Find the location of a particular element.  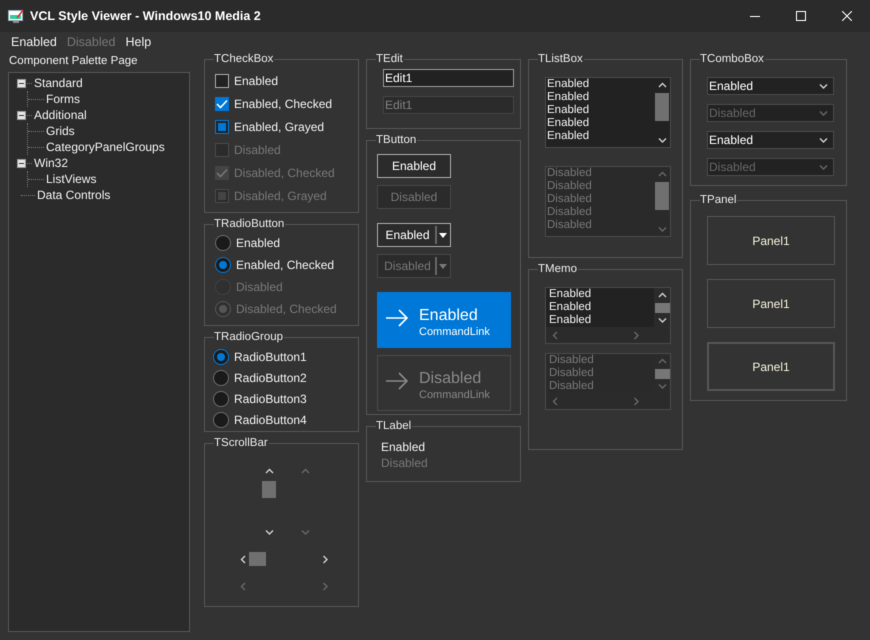

tree-item: CategoryPanelGroups is located at coordinates (105, 147).